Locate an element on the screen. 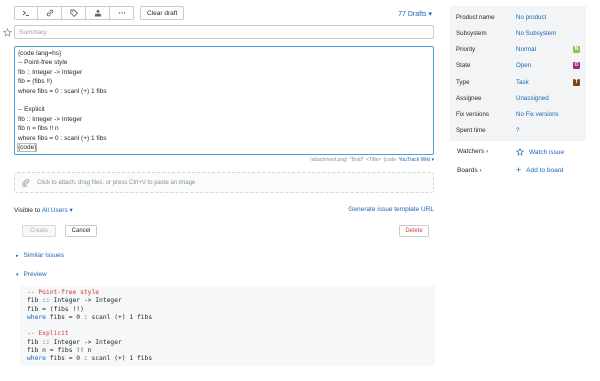 The image size is (600, 381). field-value: Unassigned is located at coordinates (532, 98).